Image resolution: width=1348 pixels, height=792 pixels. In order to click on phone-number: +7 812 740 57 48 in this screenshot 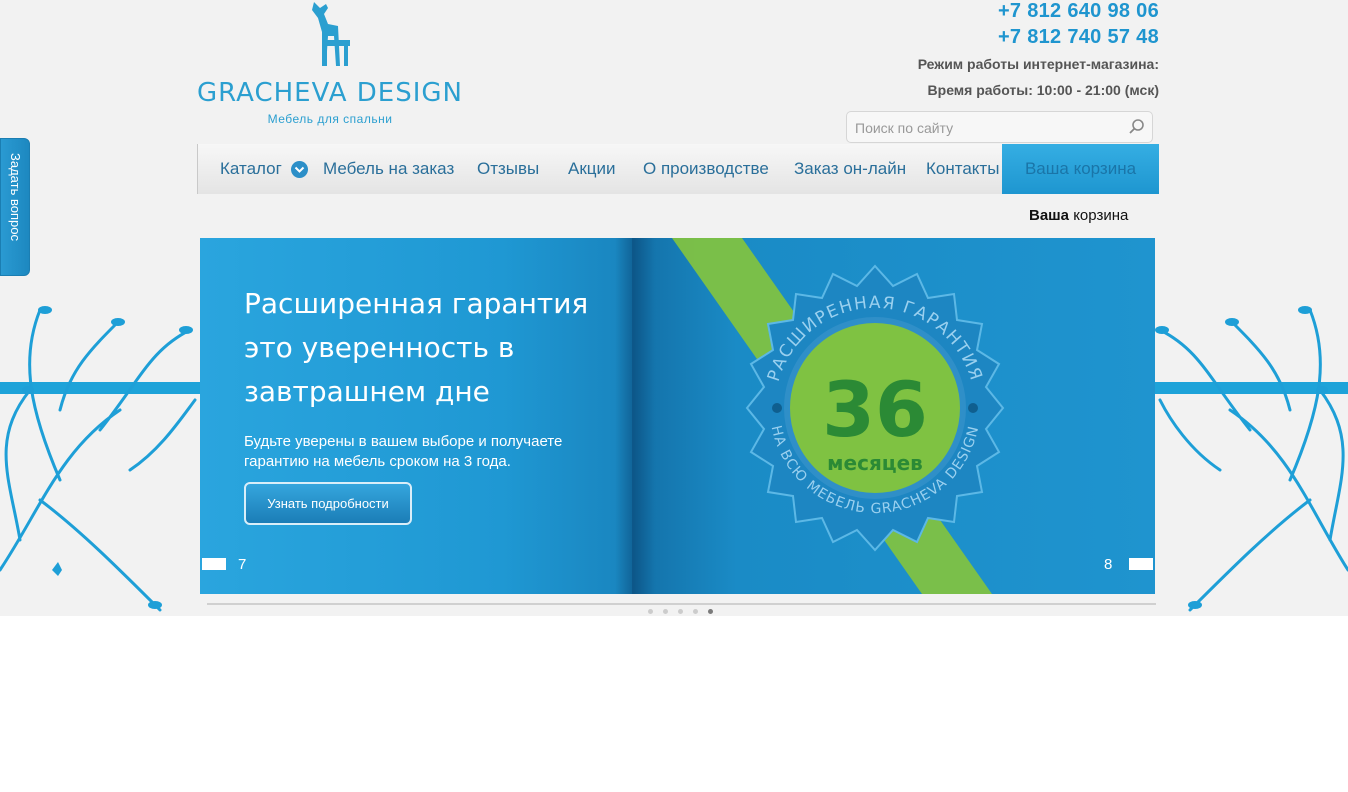, I will do `click(1078, 37)`.